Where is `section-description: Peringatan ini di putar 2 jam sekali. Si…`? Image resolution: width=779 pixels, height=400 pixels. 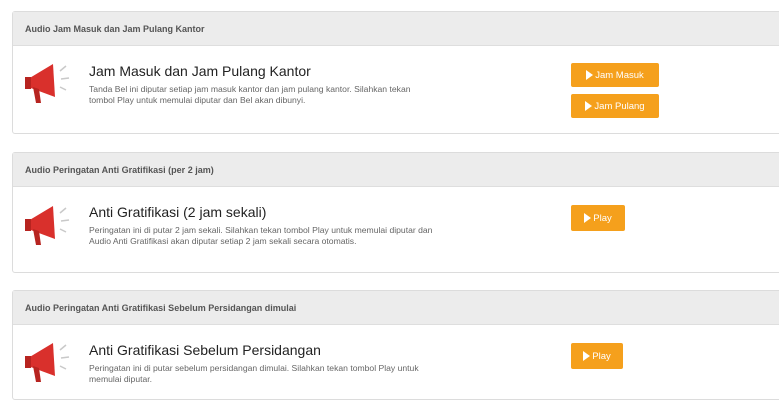
section-description: Peringatan ini di putar 2 jam sekali. Si… is located at coordinates (261, 235).